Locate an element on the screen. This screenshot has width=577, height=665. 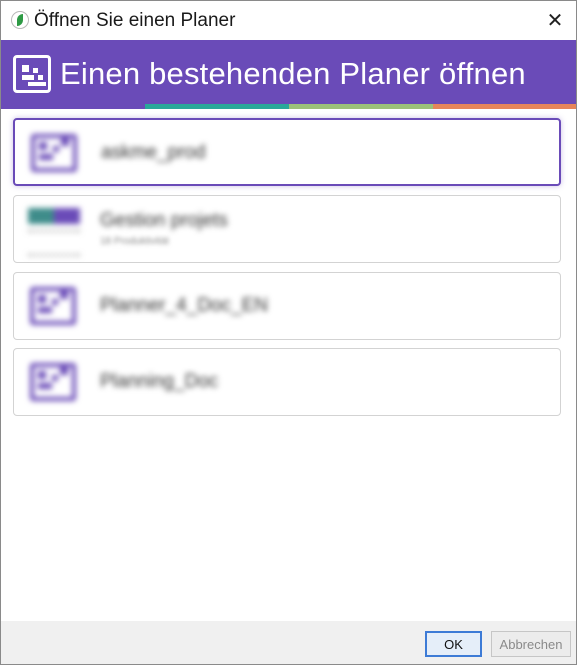
planner-list-item: askme_prod is located at coordinates (287, 152).